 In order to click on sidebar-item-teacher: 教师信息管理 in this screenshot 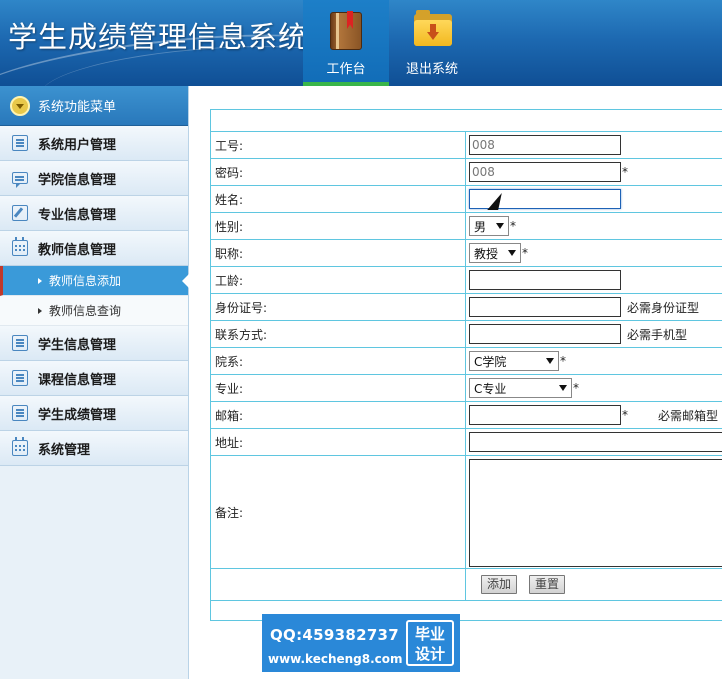, I will do `click(94, 248)`.